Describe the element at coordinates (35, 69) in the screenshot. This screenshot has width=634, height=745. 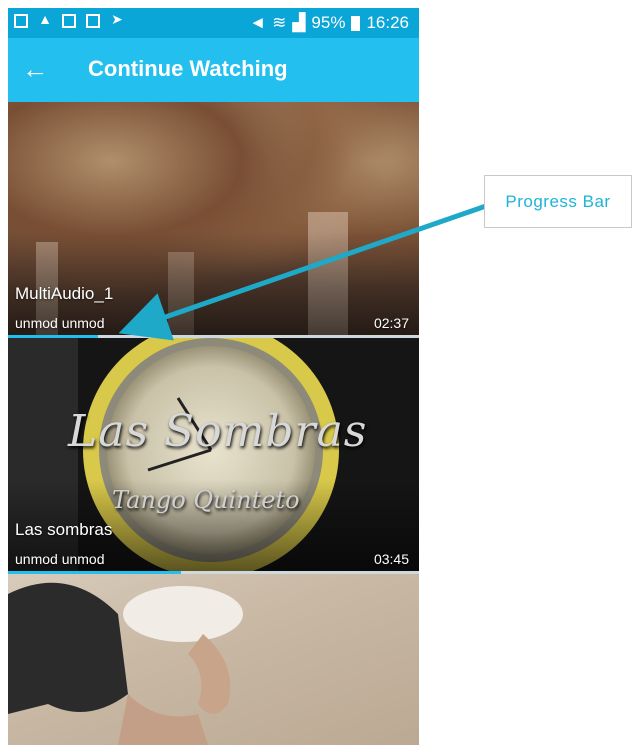
I see `back-arrow-icon: ←` at that location.